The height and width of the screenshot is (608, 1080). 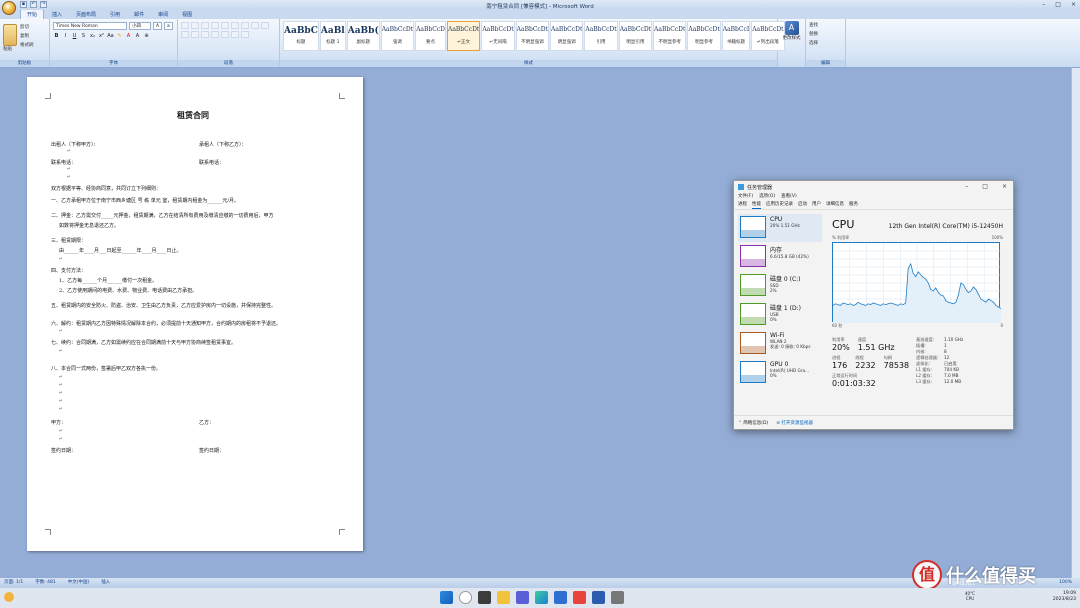 What do you see at coordinates (245, 25) in the screenshot?
I see `sort-icon` at bounding box center [245, 25].